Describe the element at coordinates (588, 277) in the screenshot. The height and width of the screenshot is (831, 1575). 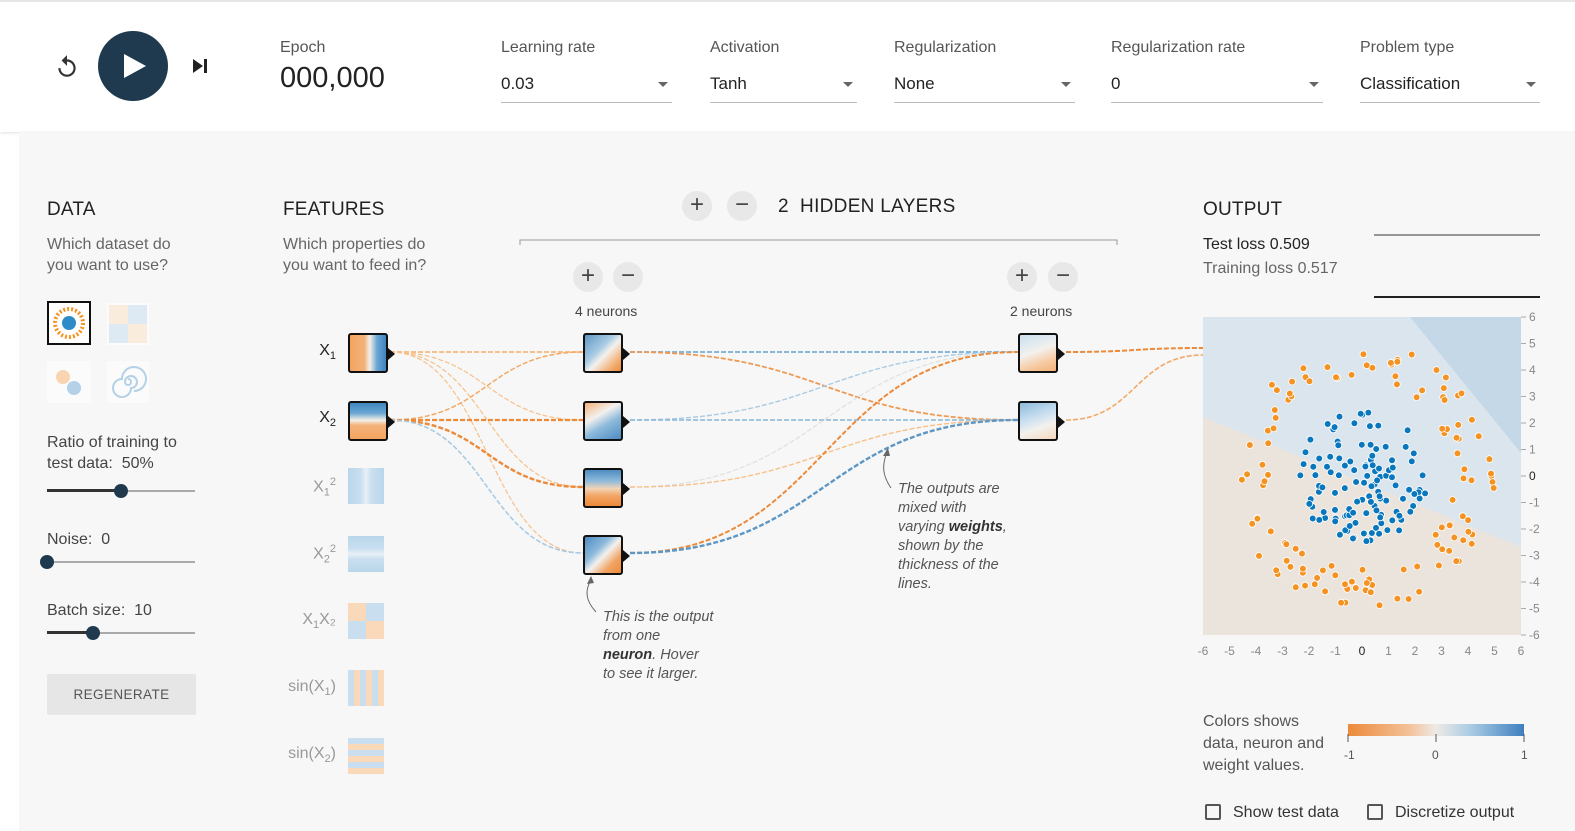
I see `layer1-add-neuron-button: +` at that location.